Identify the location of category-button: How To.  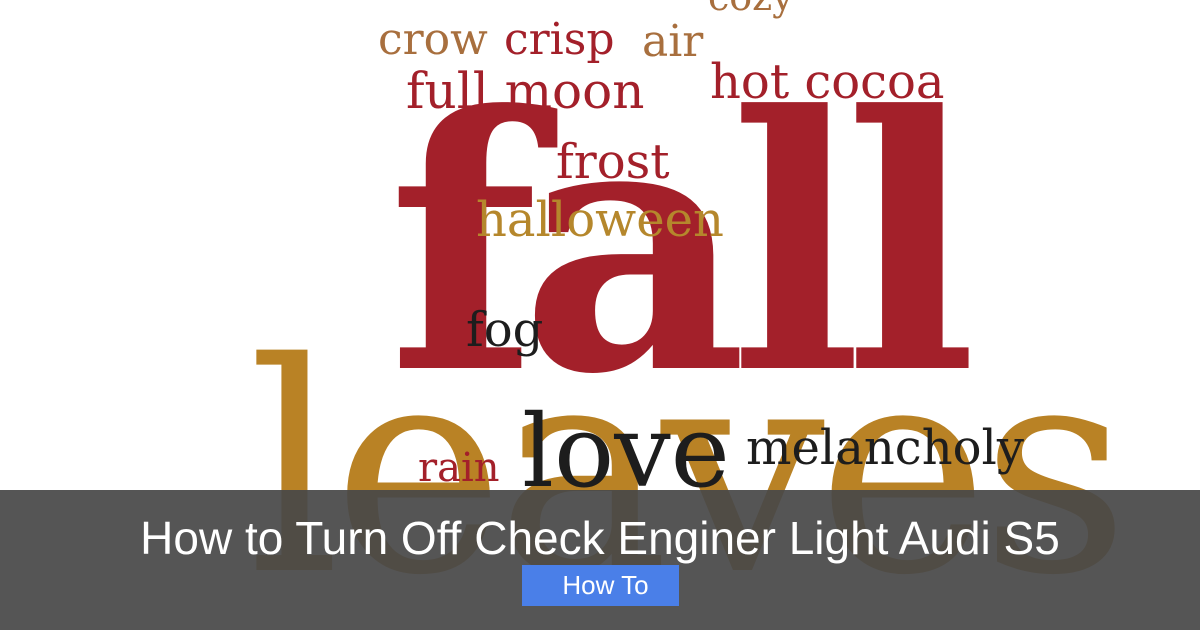
(600, 585).